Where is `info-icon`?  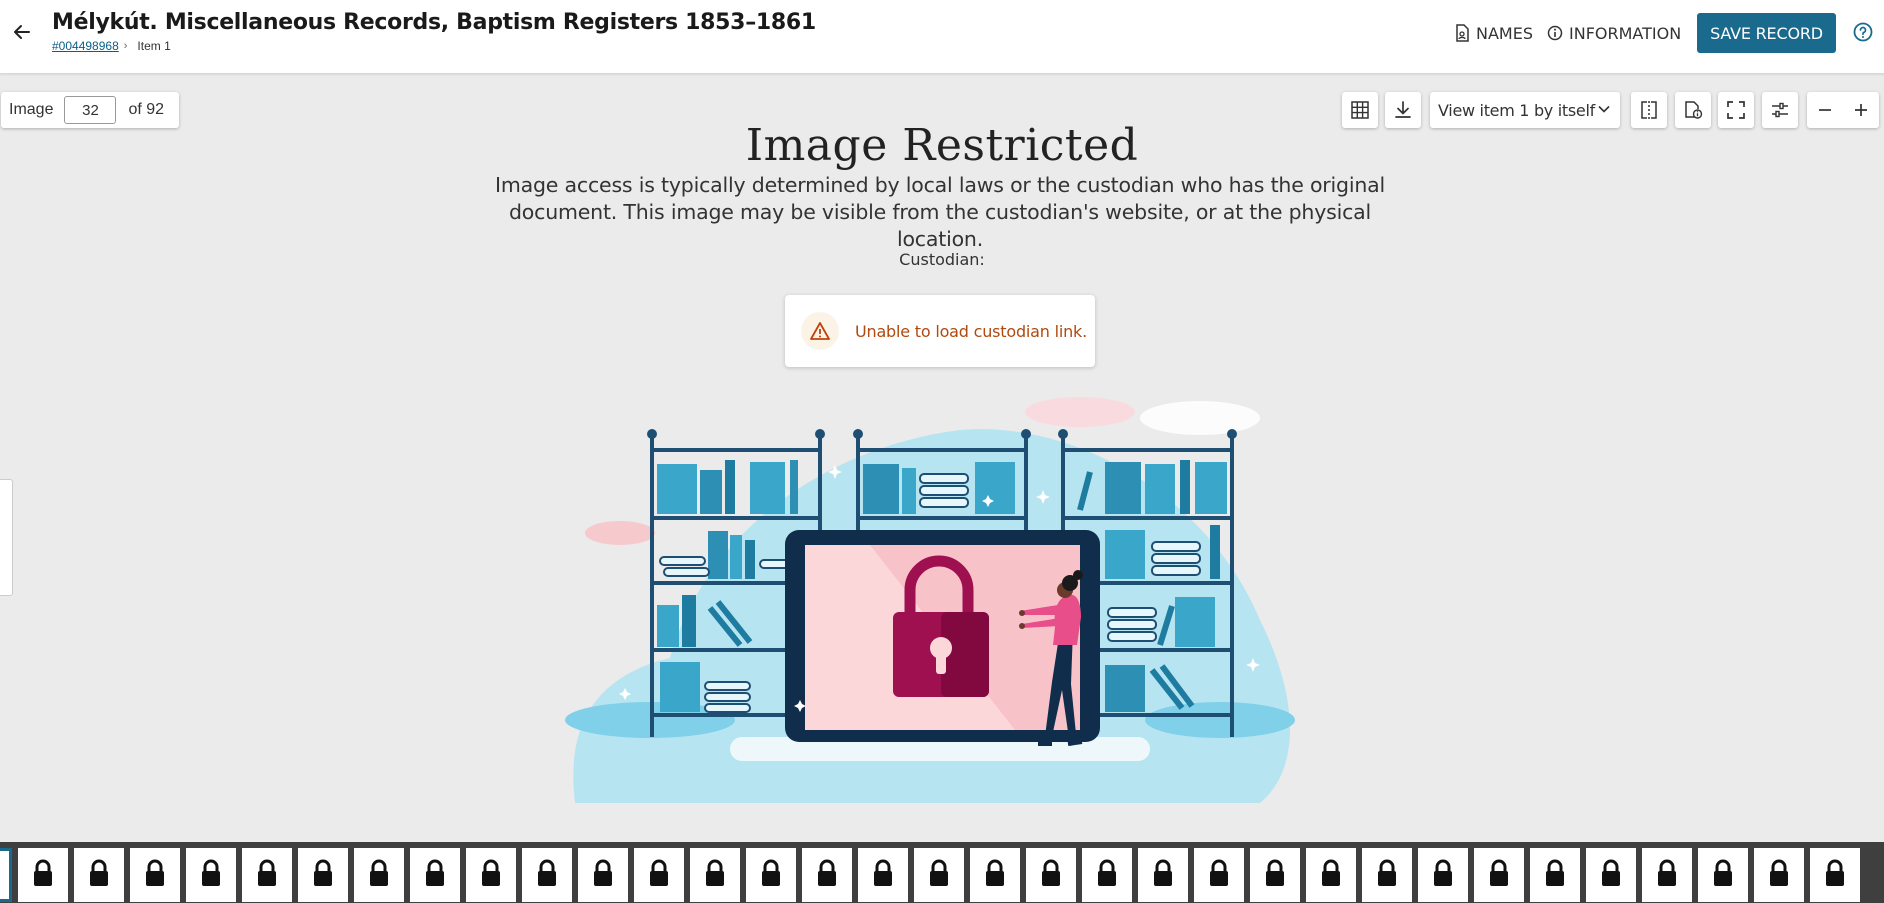
info-icon is located at coordinates (1555, 33).